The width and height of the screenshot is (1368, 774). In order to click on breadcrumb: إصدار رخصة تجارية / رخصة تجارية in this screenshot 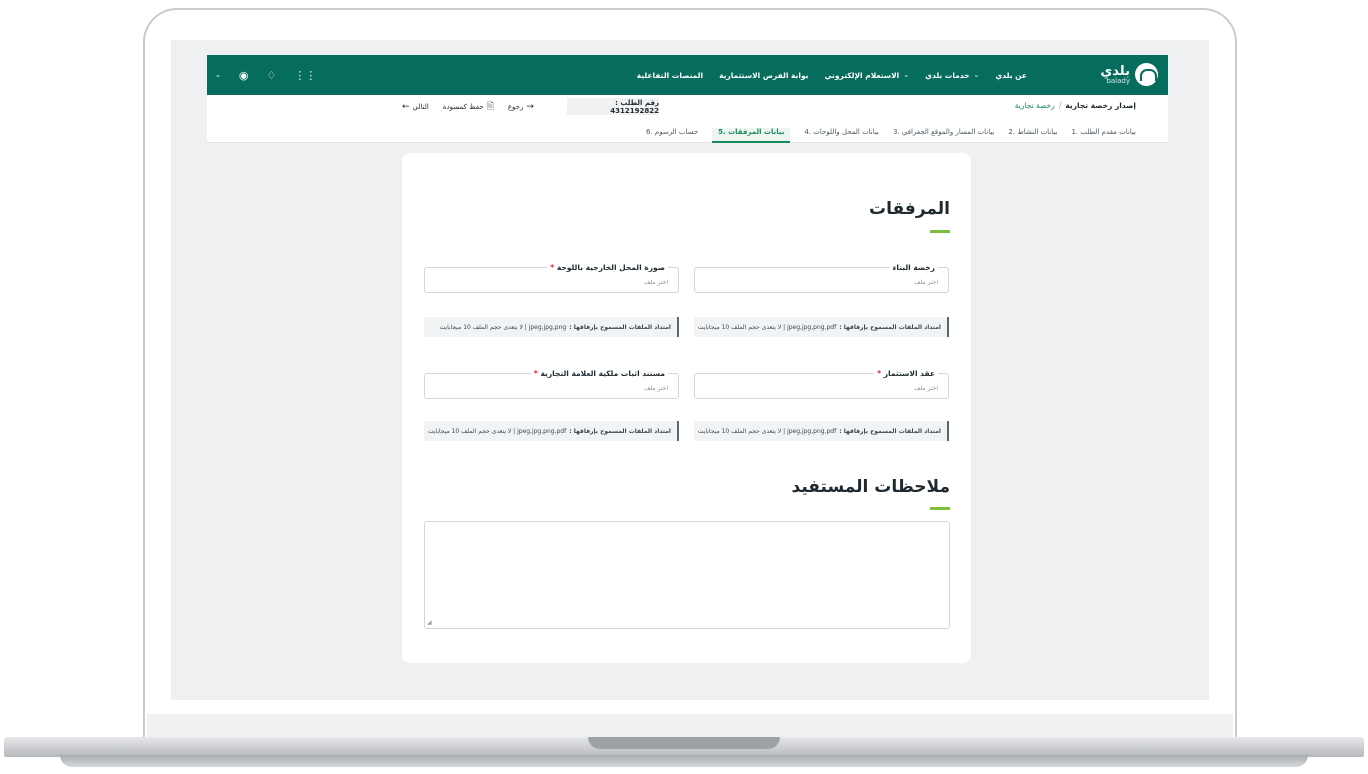, I will do `click(1075, 105)`.